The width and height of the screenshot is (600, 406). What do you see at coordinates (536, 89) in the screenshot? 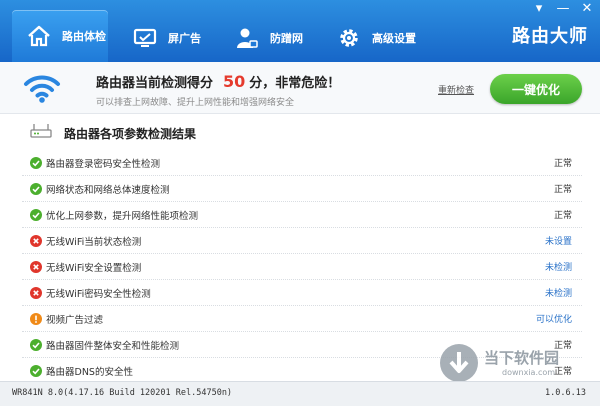
I see `one-click-optimize-button: 一键优化` at bounding box center [536, 89].